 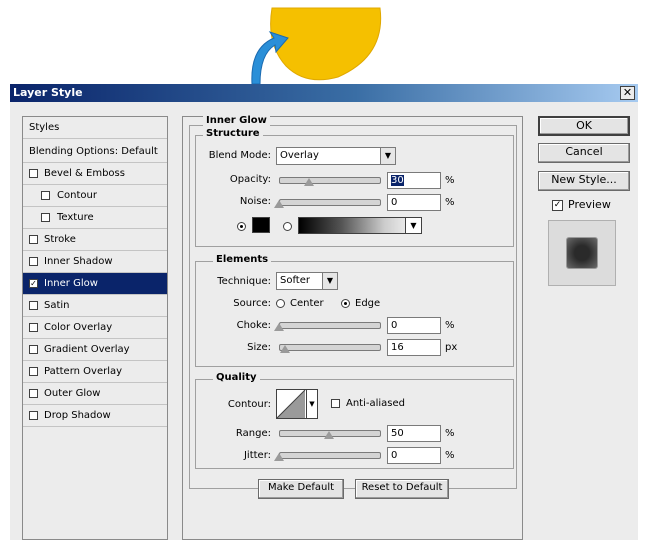 I want to click on noise-slider-track, so click(x=330, y=202).